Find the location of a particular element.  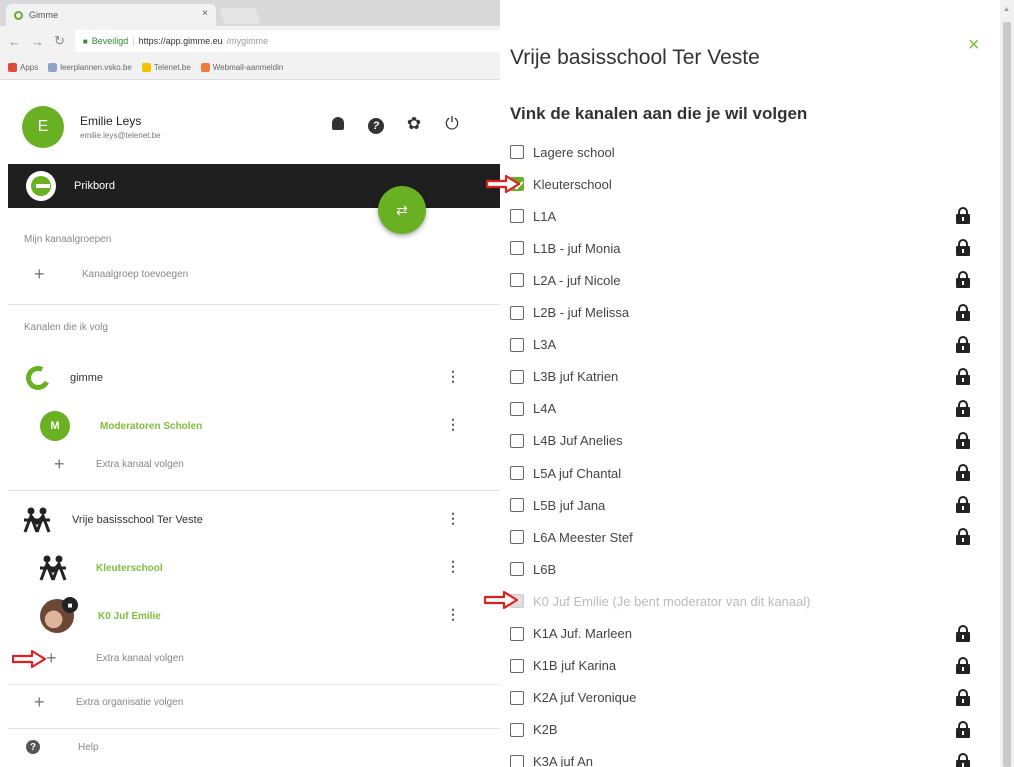

channel-checkbox-row: L4B Juf Anelies is located at coordinates (740, 441).